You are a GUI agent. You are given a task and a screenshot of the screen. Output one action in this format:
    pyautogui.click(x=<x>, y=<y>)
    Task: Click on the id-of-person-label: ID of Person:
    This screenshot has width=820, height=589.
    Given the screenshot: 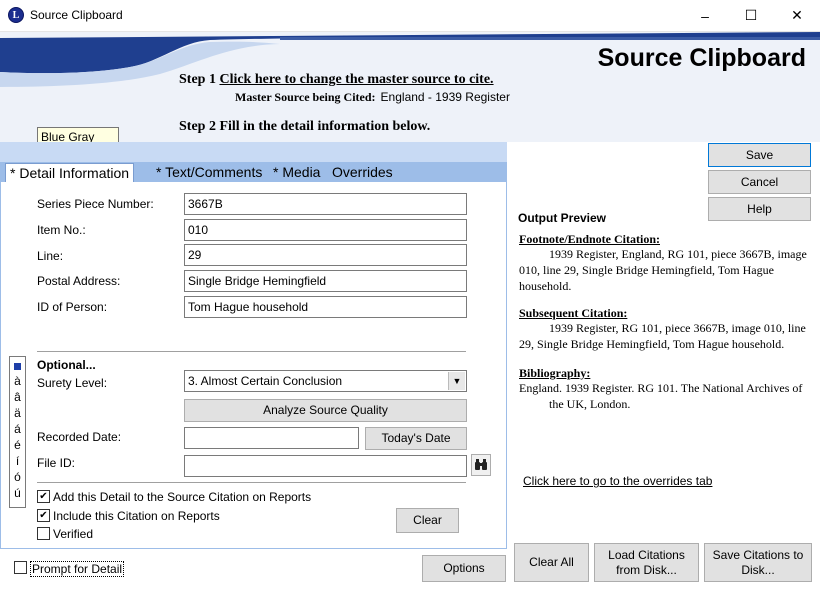 What is the action you would take?
    pyautogui.click(x=72, y=307)
    